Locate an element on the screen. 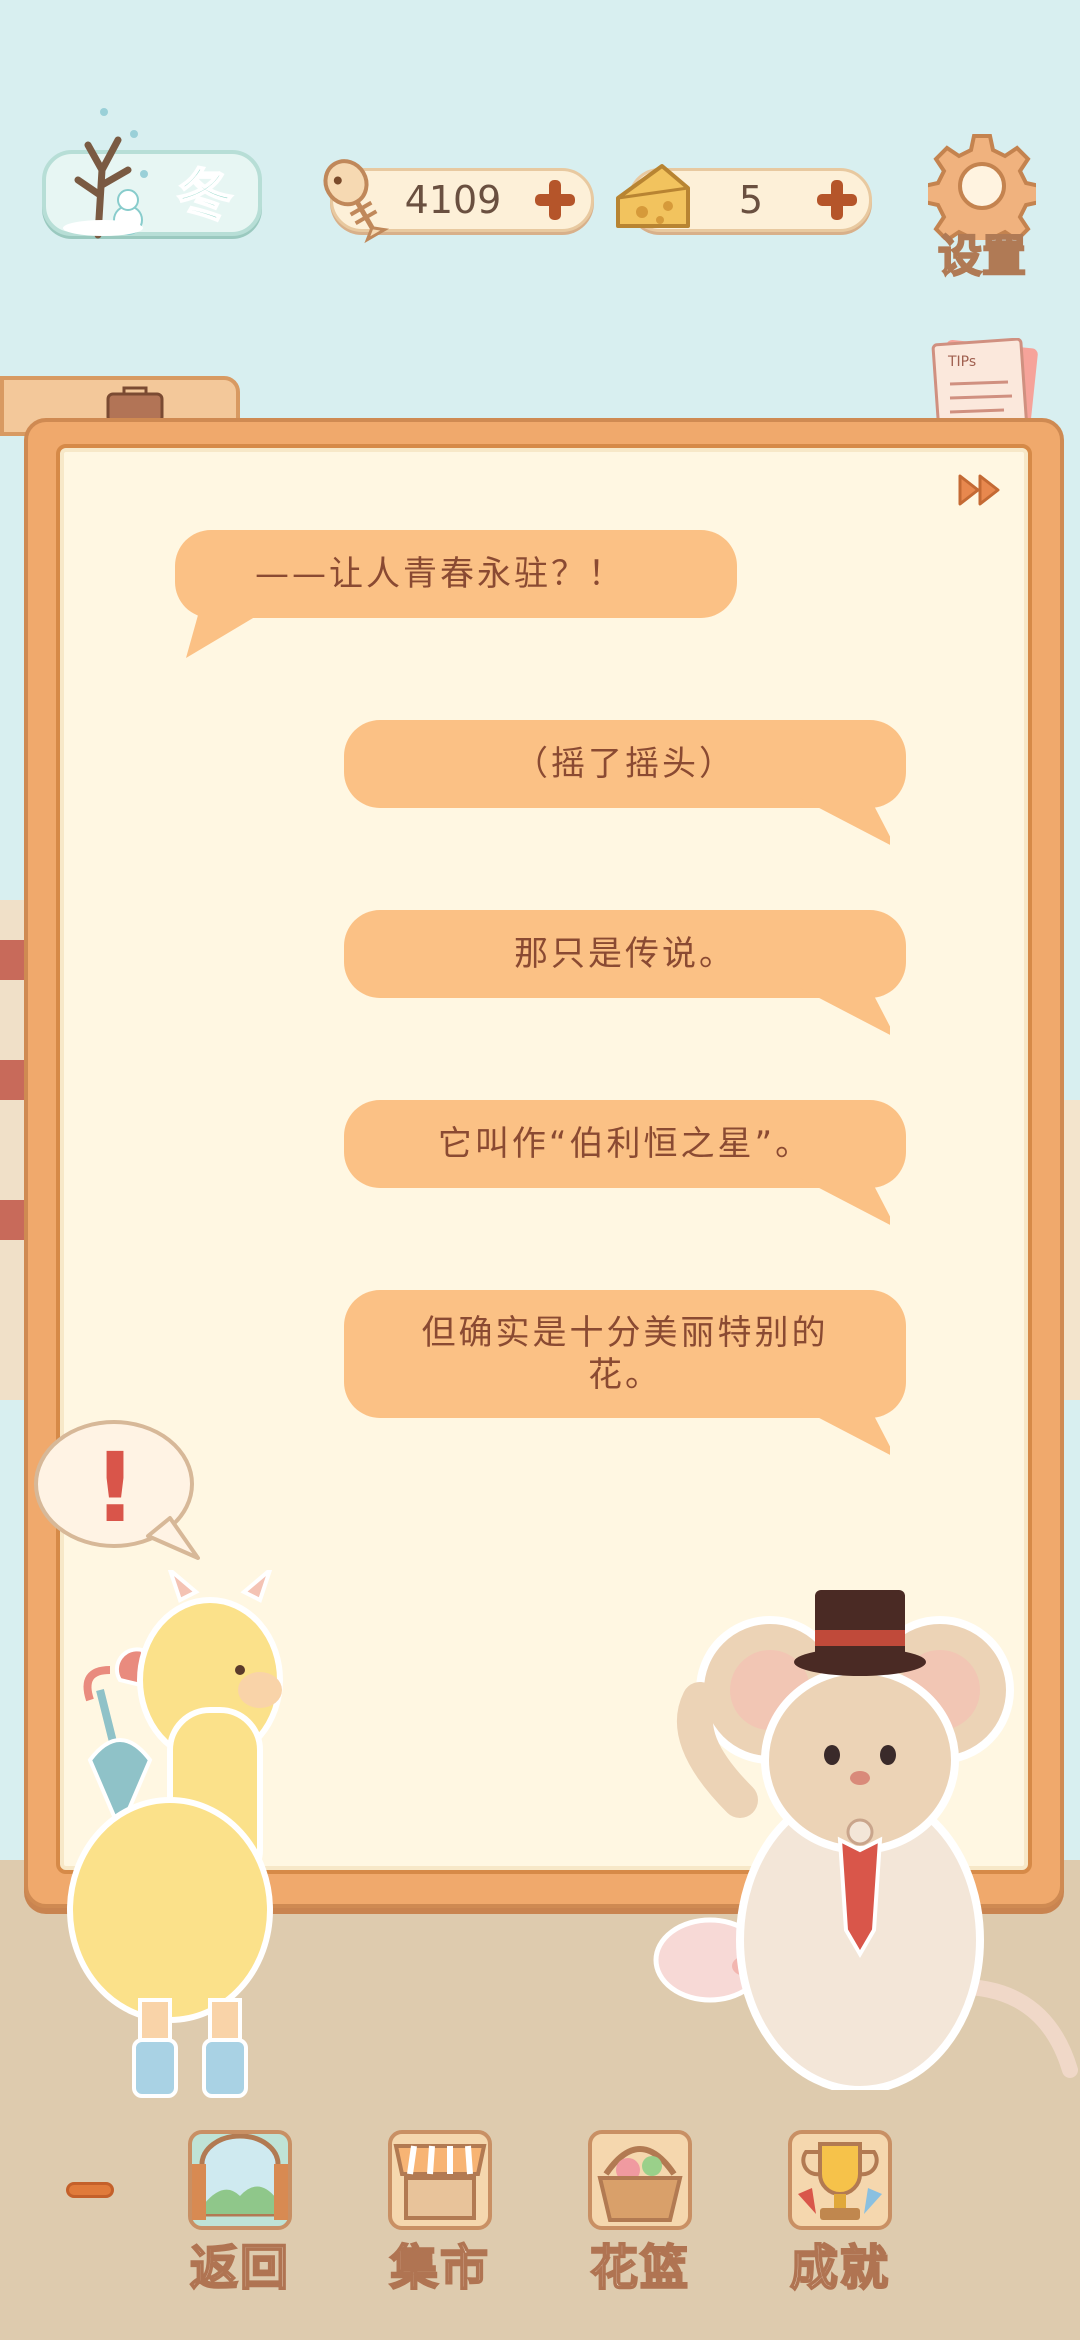 This screenshot has width=1080, height=2340. dialogue-bubble-right: 但确实是十分美丽特别的花。 is located at coordinates (625, 1354).